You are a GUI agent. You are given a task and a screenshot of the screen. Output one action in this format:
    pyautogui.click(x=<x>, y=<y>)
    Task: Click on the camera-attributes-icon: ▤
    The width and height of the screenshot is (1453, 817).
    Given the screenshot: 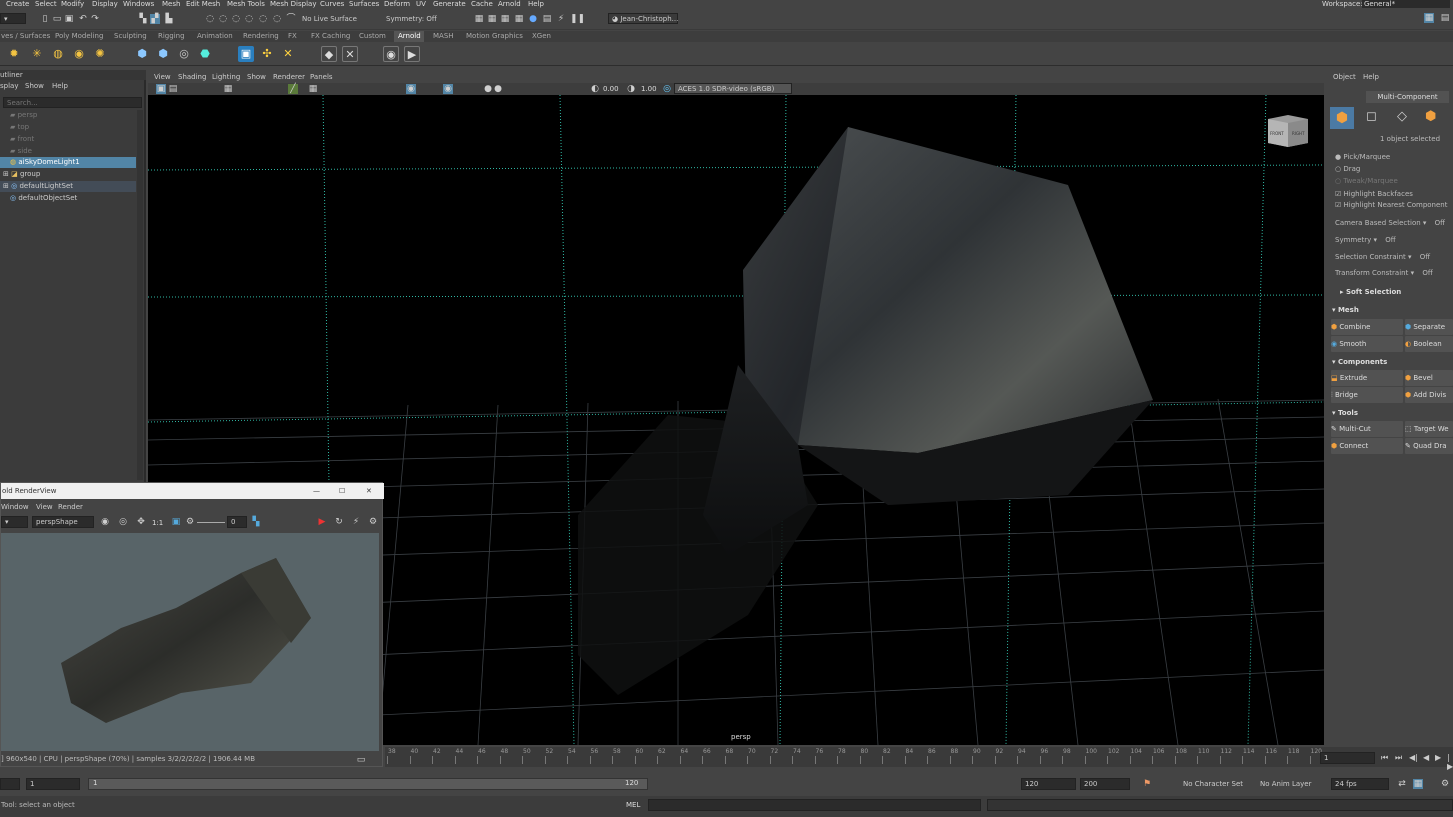 What is the action you would take?
    pyautogui.click(x=173, y=89)
    